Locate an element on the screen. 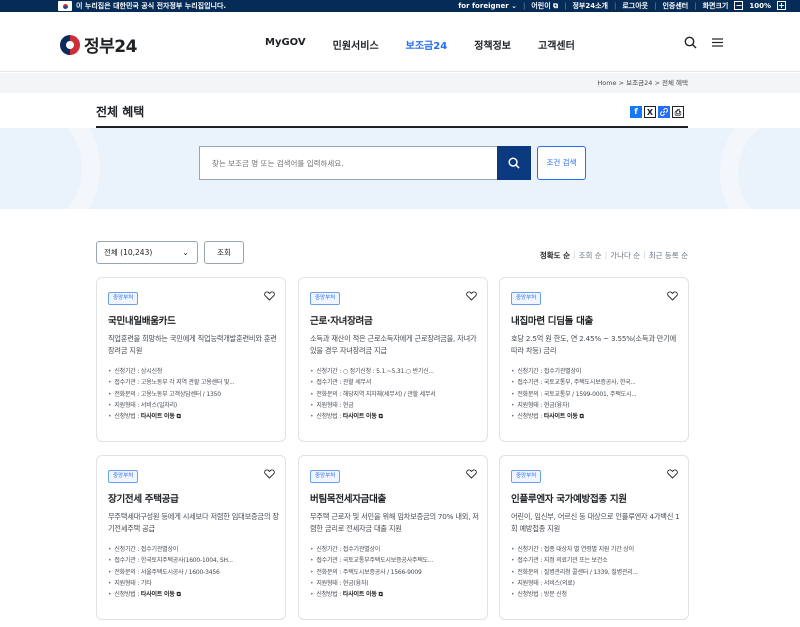 Image resolution: width=800 pixels, height=627 pixels. nav-subsidy24: 보조금24 is located at coordinates (427, 44).